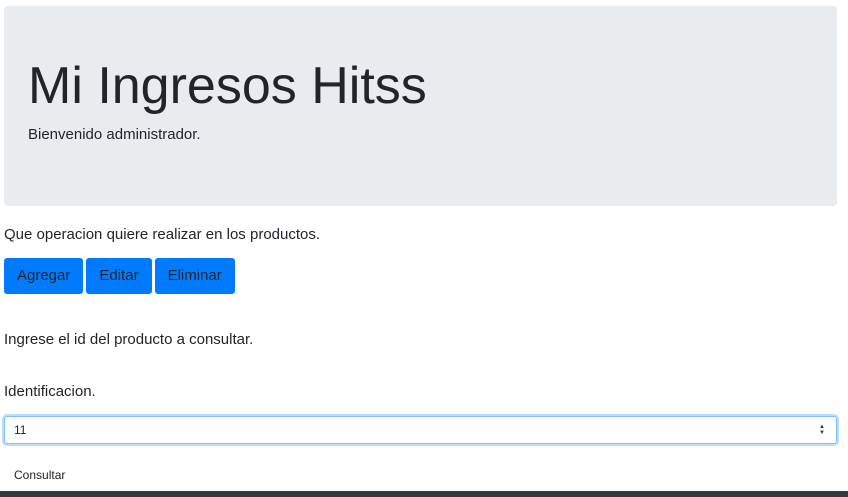 This screenshot has height=497, width=848. What do you see at coordinates (50, 391) in the screenshot?
I see `id-label: Identificacion.` at bounding box center [50, 391].